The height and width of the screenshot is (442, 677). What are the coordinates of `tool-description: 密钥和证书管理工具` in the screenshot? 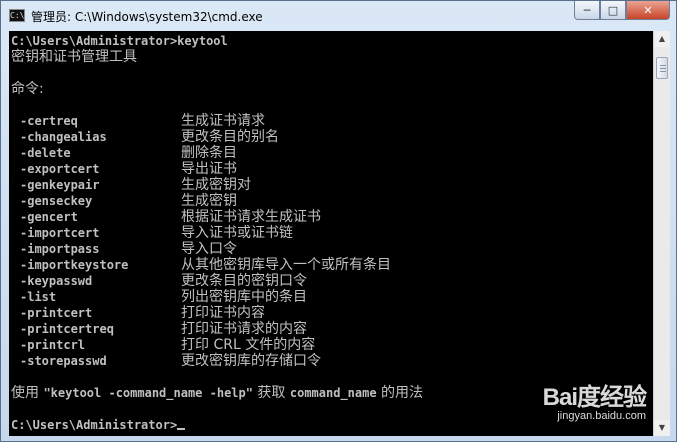 It's located at (74, 57).